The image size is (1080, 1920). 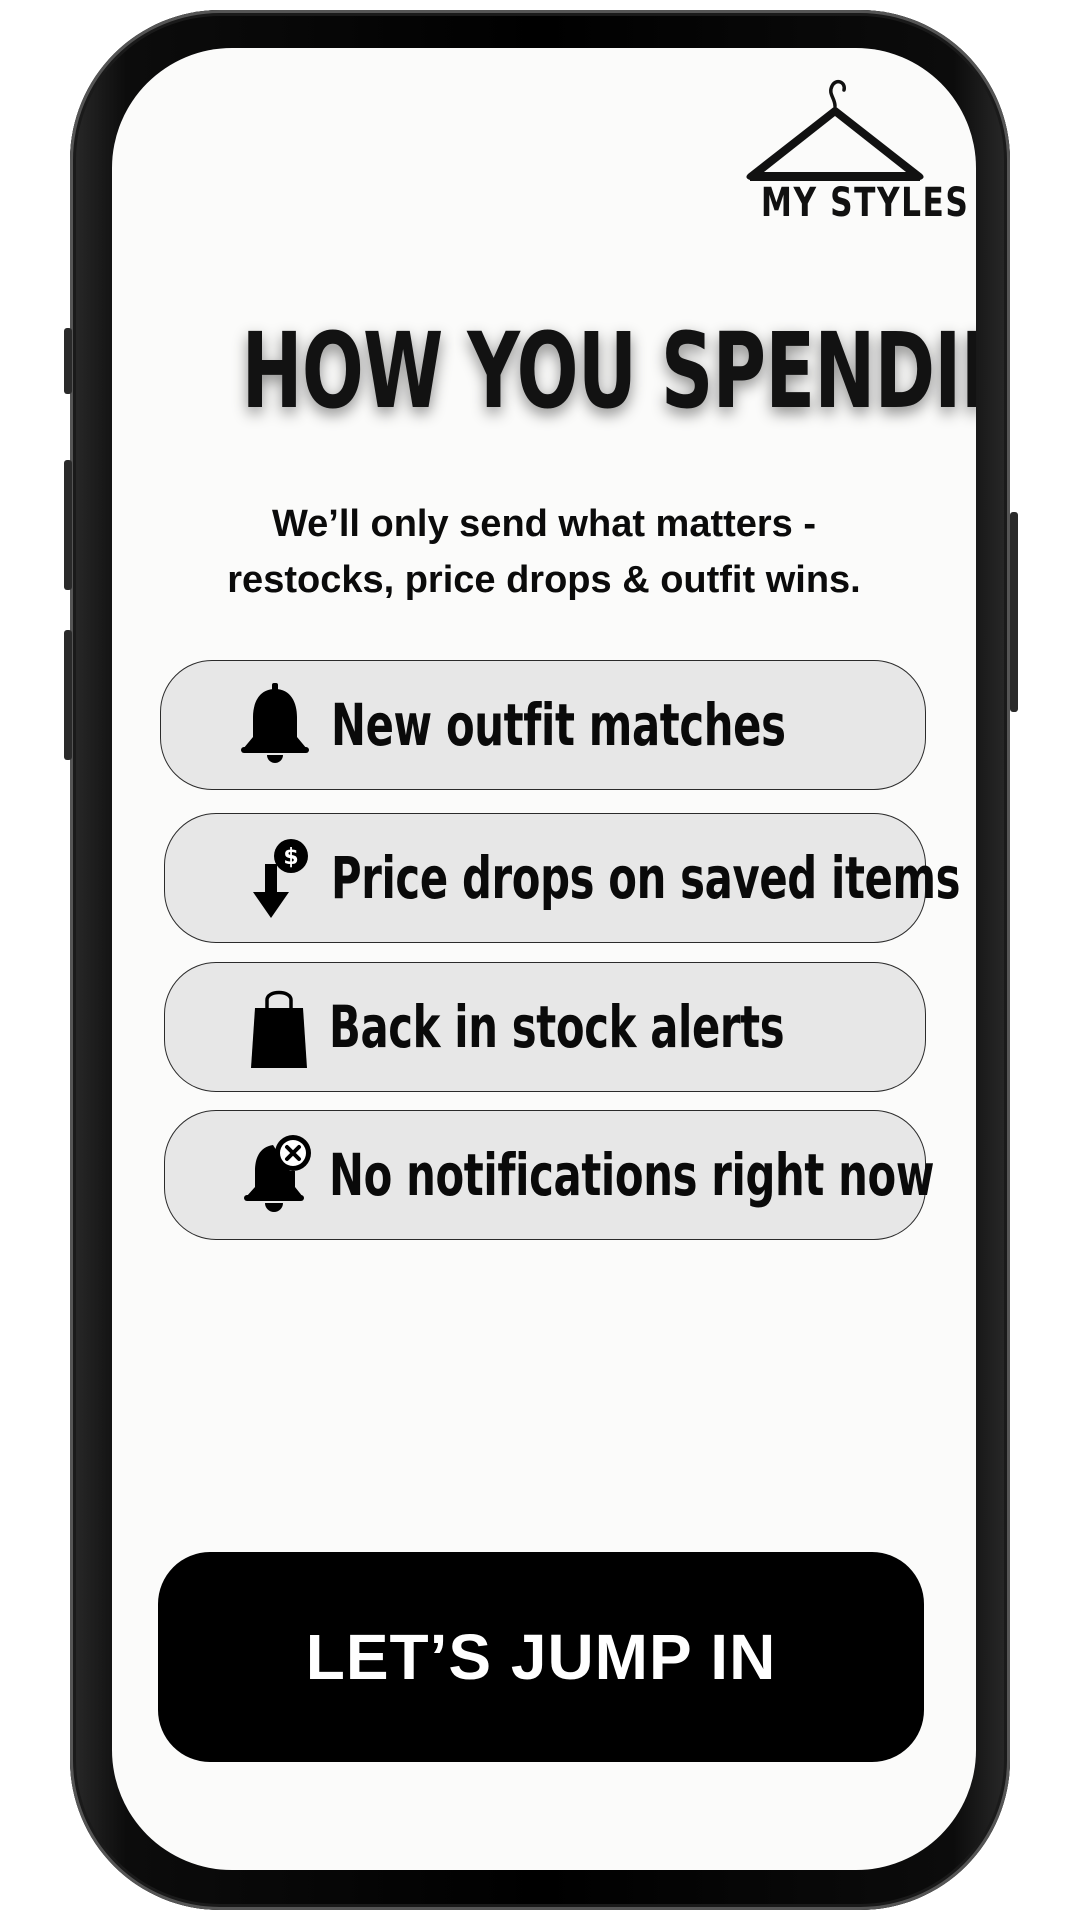 I want to click on subtitle-line-1: We’ll only send what matters -, so click(x=544, y=524).